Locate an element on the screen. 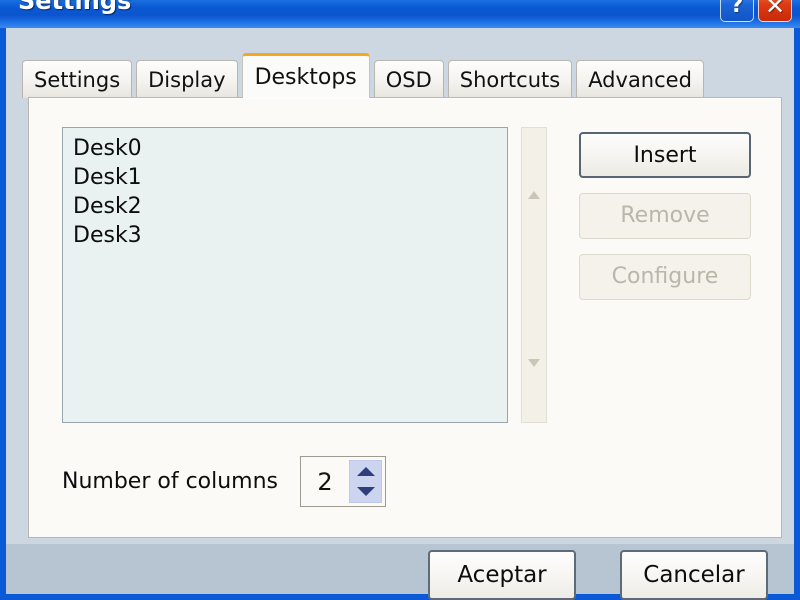 Image resolution: width=800 pixels, height=600 pixels. window-title: Settings is located at coordinates (75, 7).